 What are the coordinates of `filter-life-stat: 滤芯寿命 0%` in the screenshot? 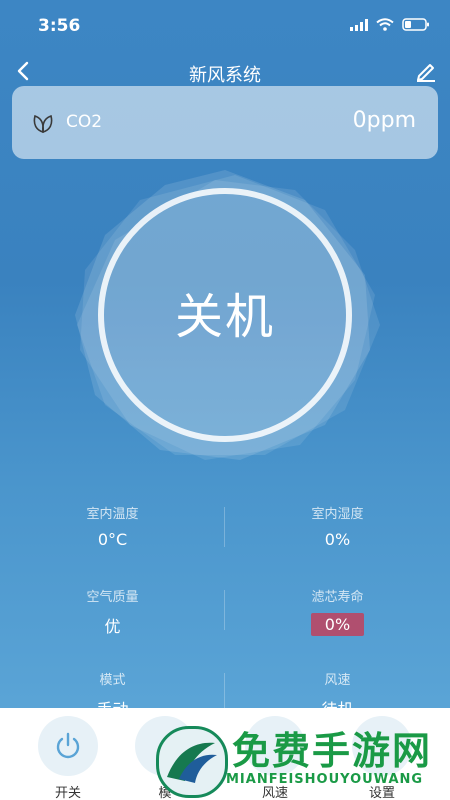 It's located at (337, 607).